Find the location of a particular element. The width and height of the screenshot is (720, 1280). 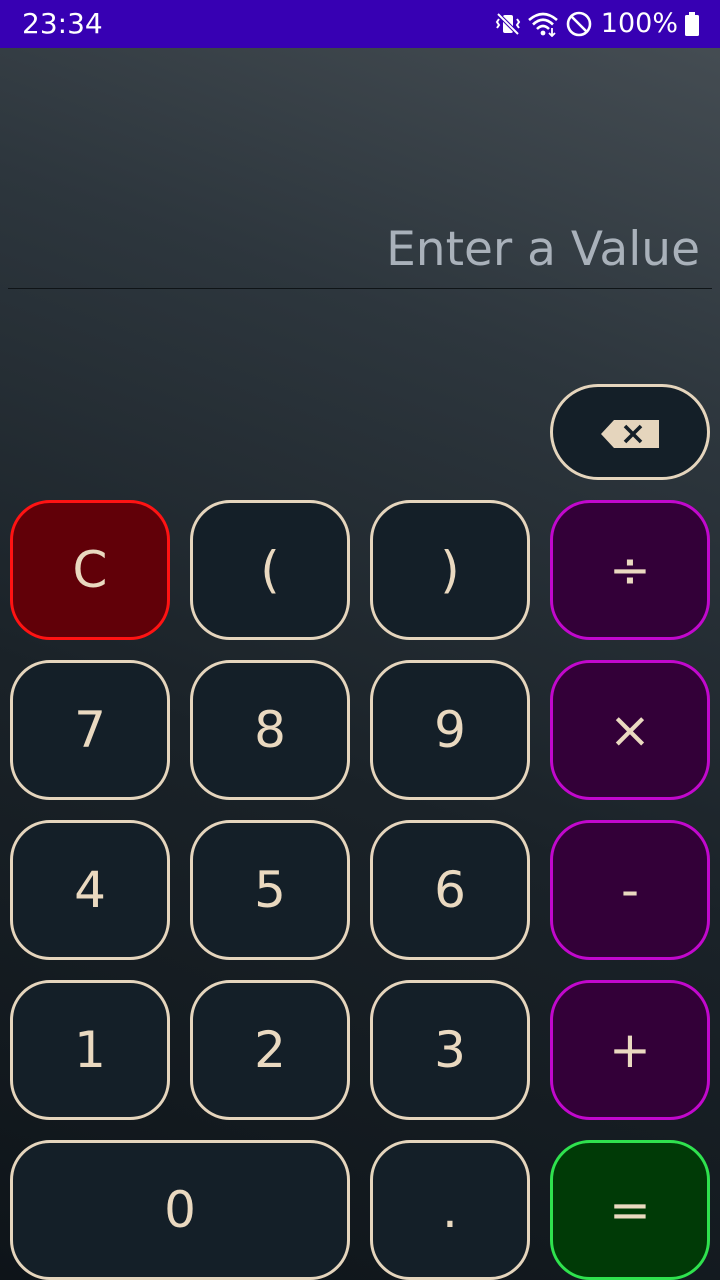

battery-icon is located at coordinates (692, 24).